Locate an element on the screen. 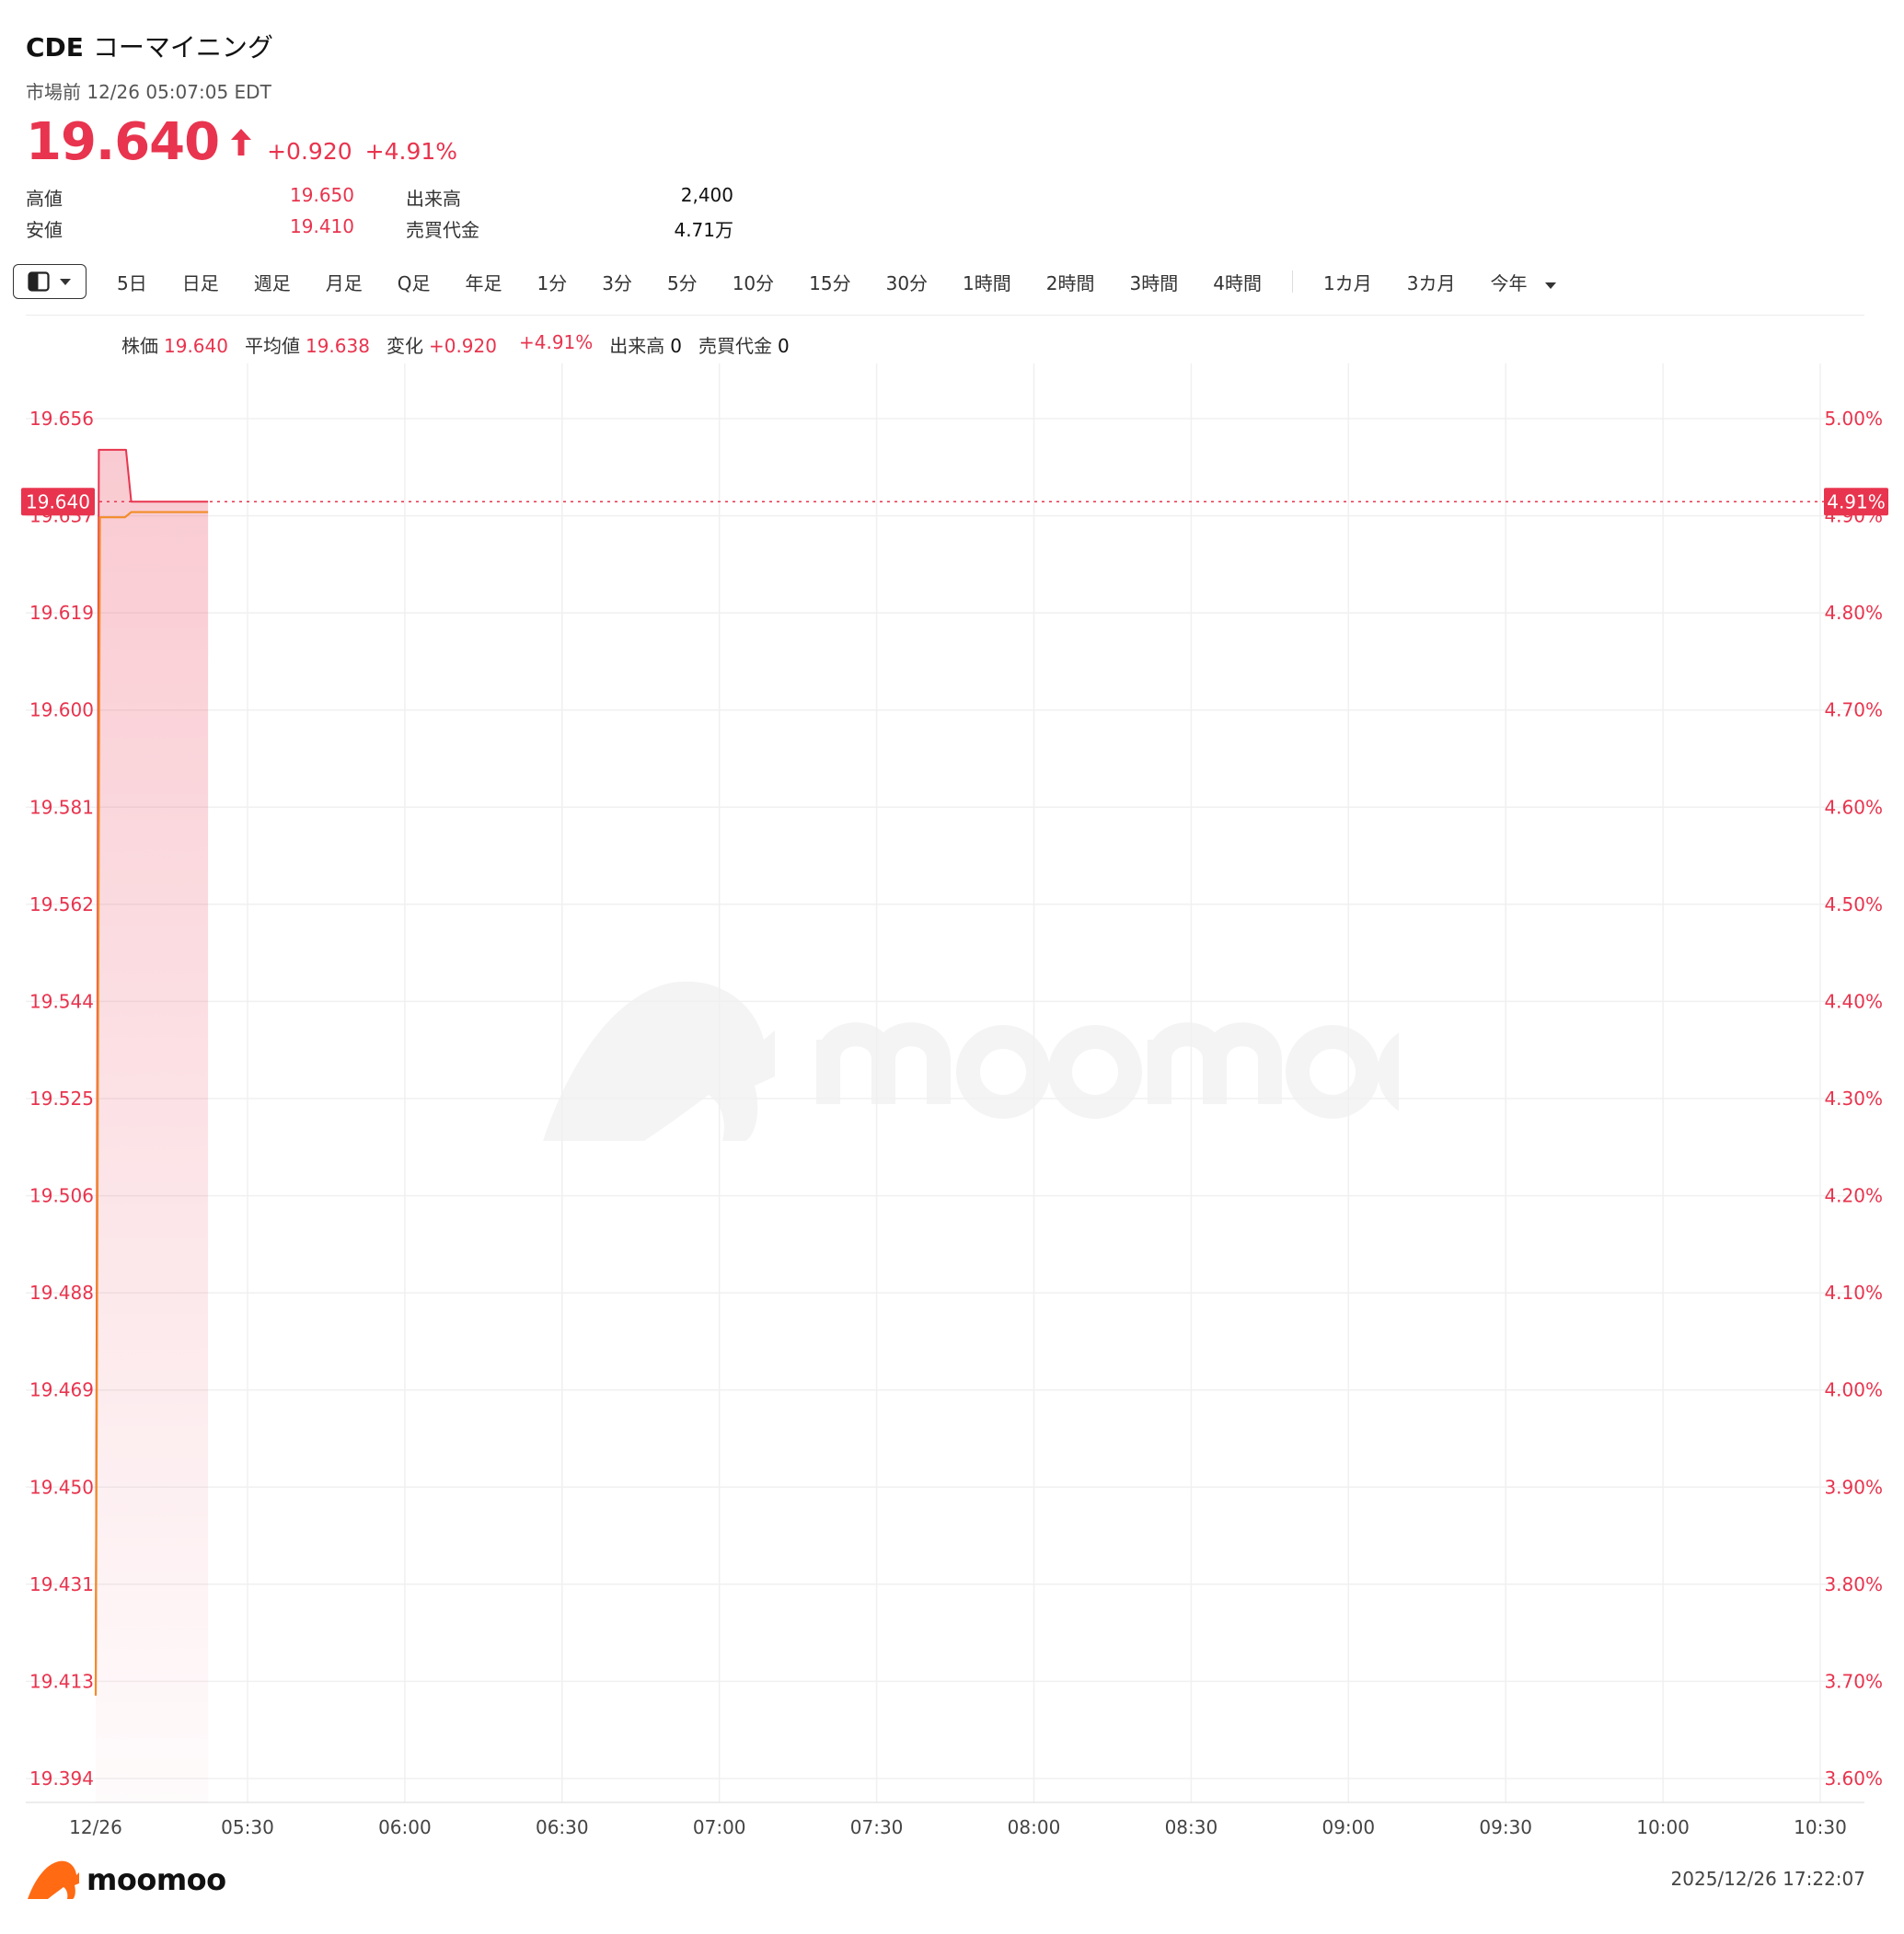 This screenshot has width=1904, height=1934. y-tick-right: 4.60% is located at coordinates (1853, 807).